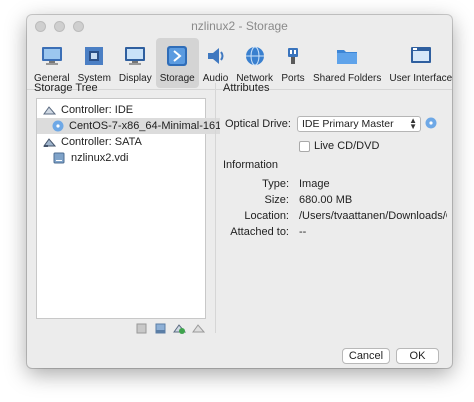 This screenshot has height=402, width=474. Describe the element at coordinates (40, 26) in the screenshot. I see `close-window-button` at that location.